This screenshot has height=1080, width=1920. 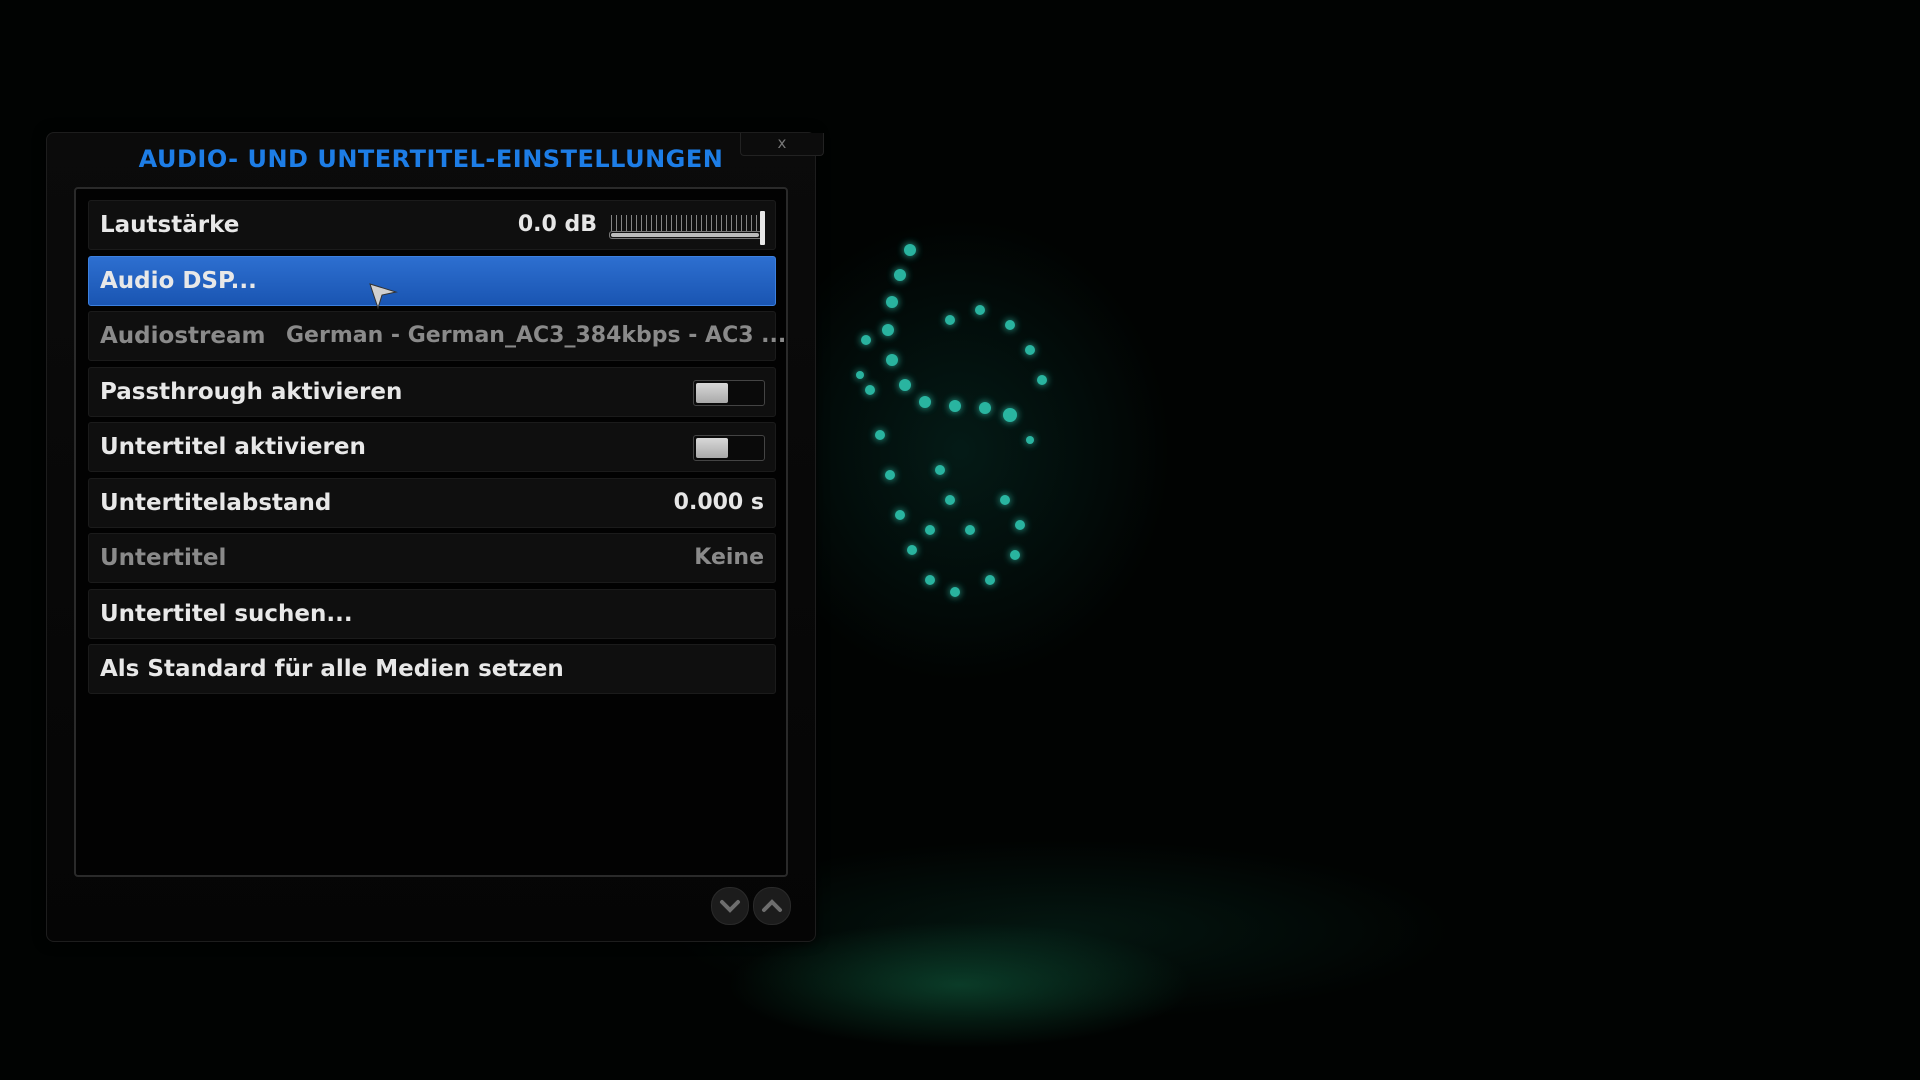 I want to click on dialog-title: AUDIO- UND UNTERTITEL-EINSTELLUNGEN, so click(x=431, y=159).